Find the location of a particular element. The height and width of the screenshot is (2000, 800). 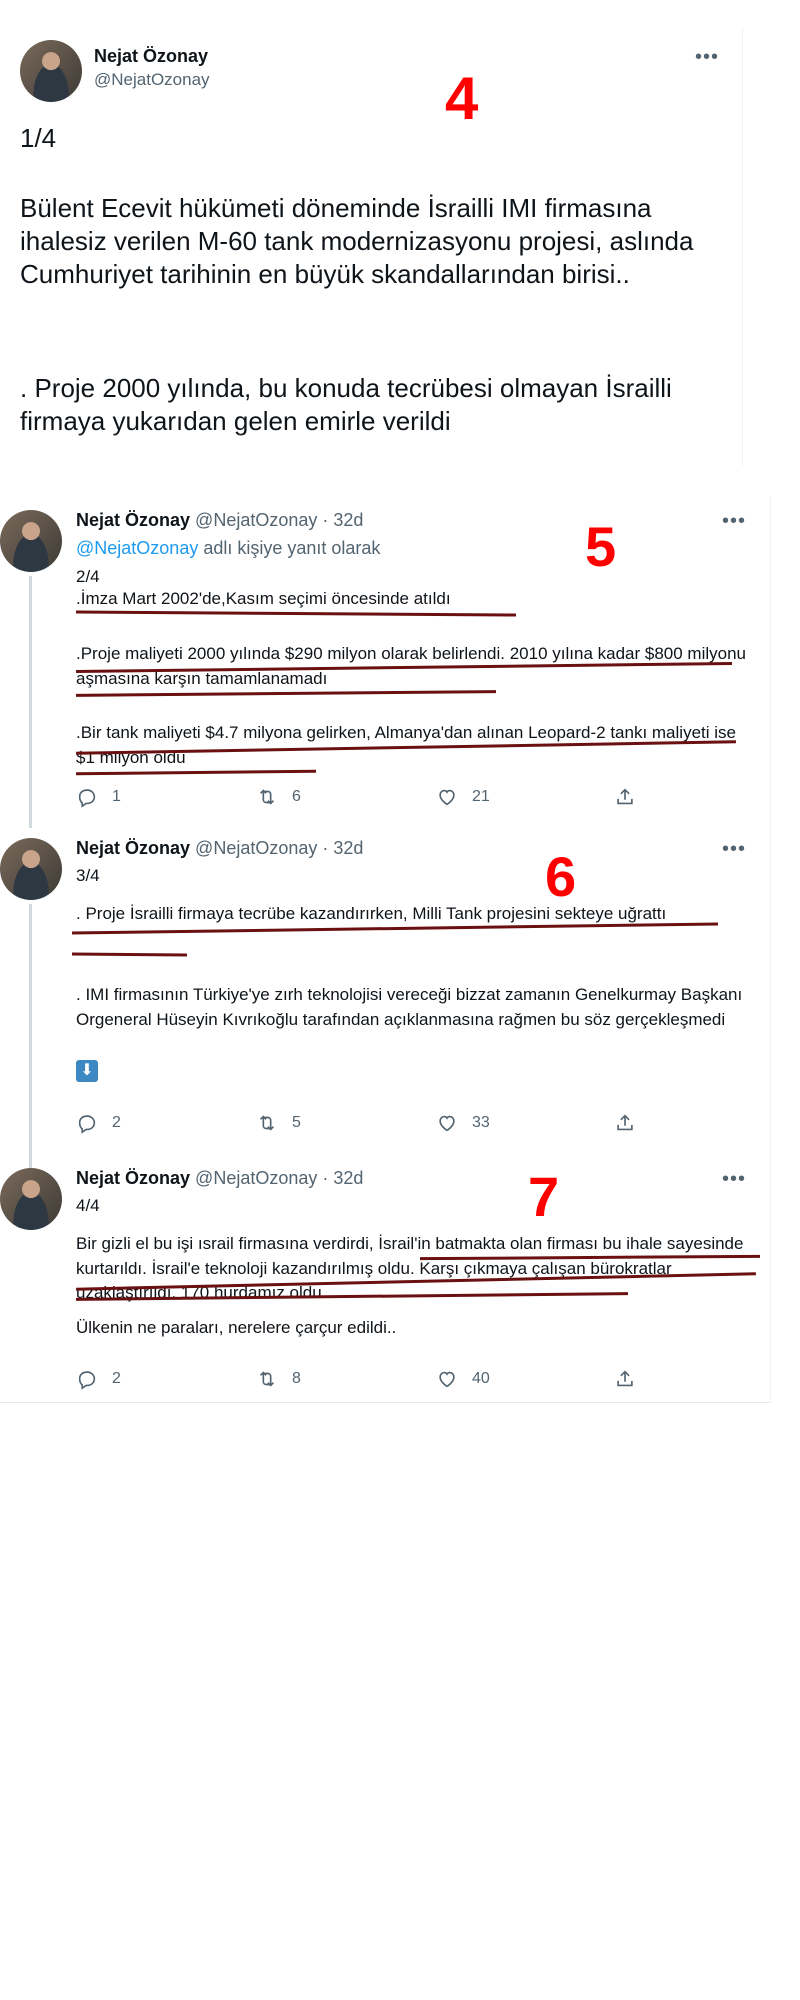

replying-to: @NejatOzonay adlı kişiye yanıt olarak is located at coordinates (228, 548).